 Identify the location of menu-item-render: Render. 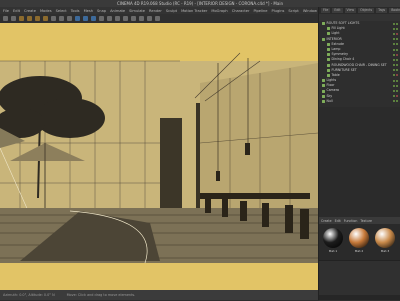
(155, 11).